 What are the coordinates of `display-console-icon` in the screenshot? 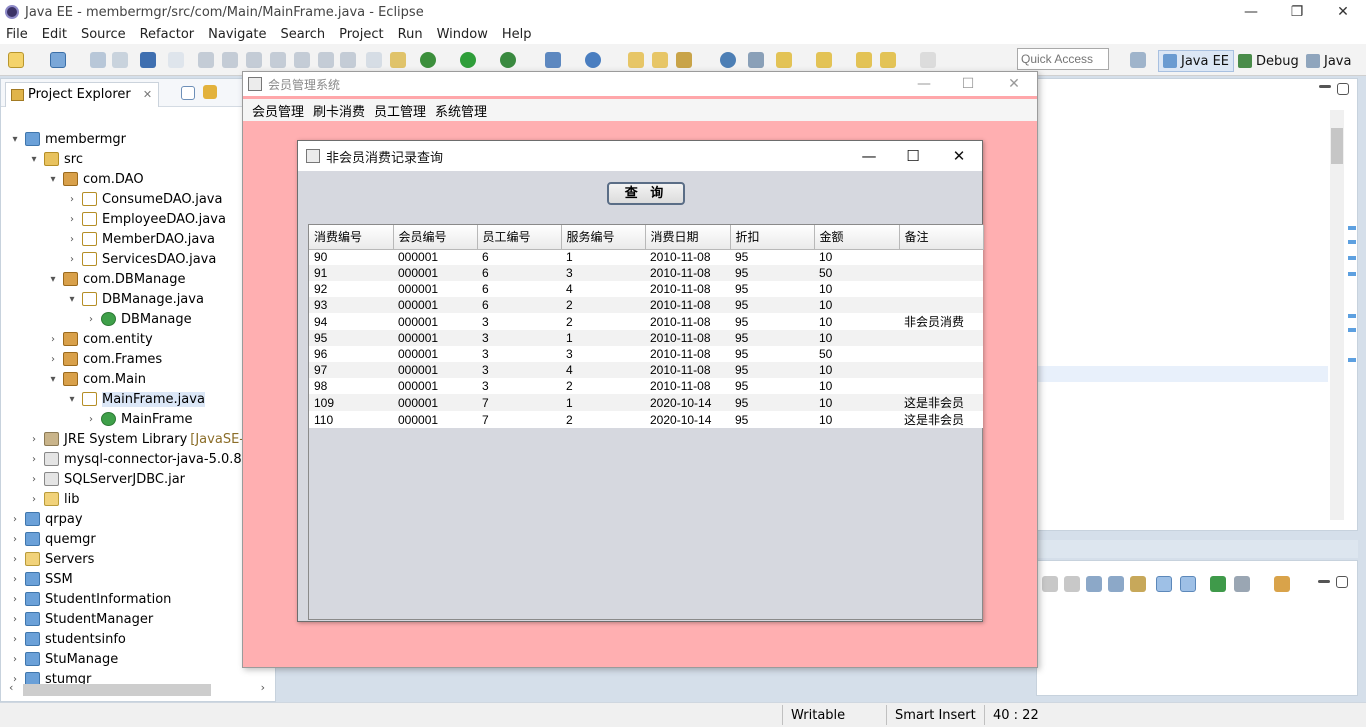 It's located at (1242, 584).